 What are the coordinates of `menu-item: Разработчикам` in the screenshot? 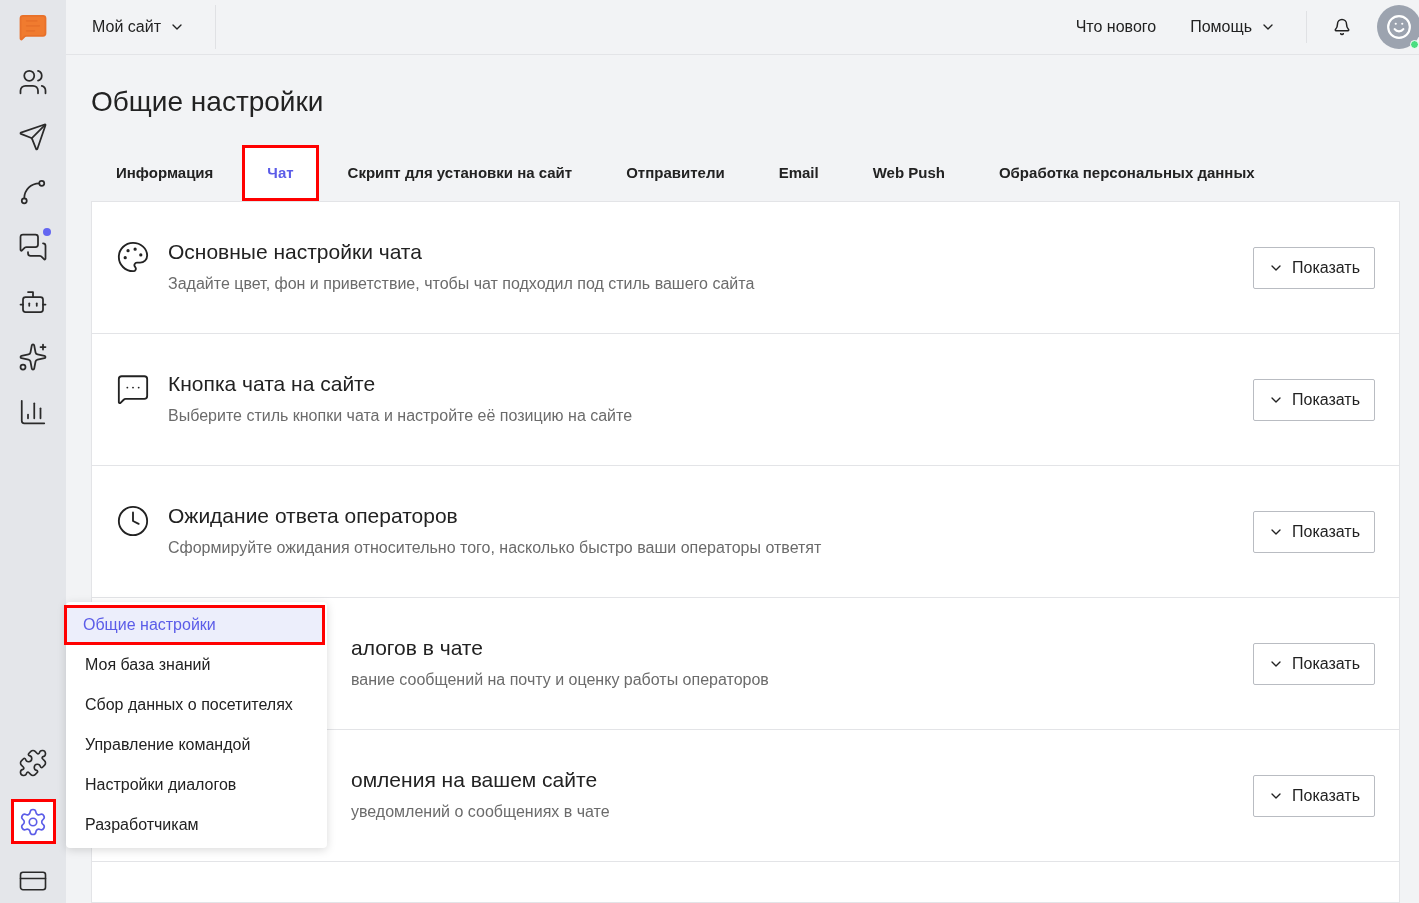 It's located at (196, 825).